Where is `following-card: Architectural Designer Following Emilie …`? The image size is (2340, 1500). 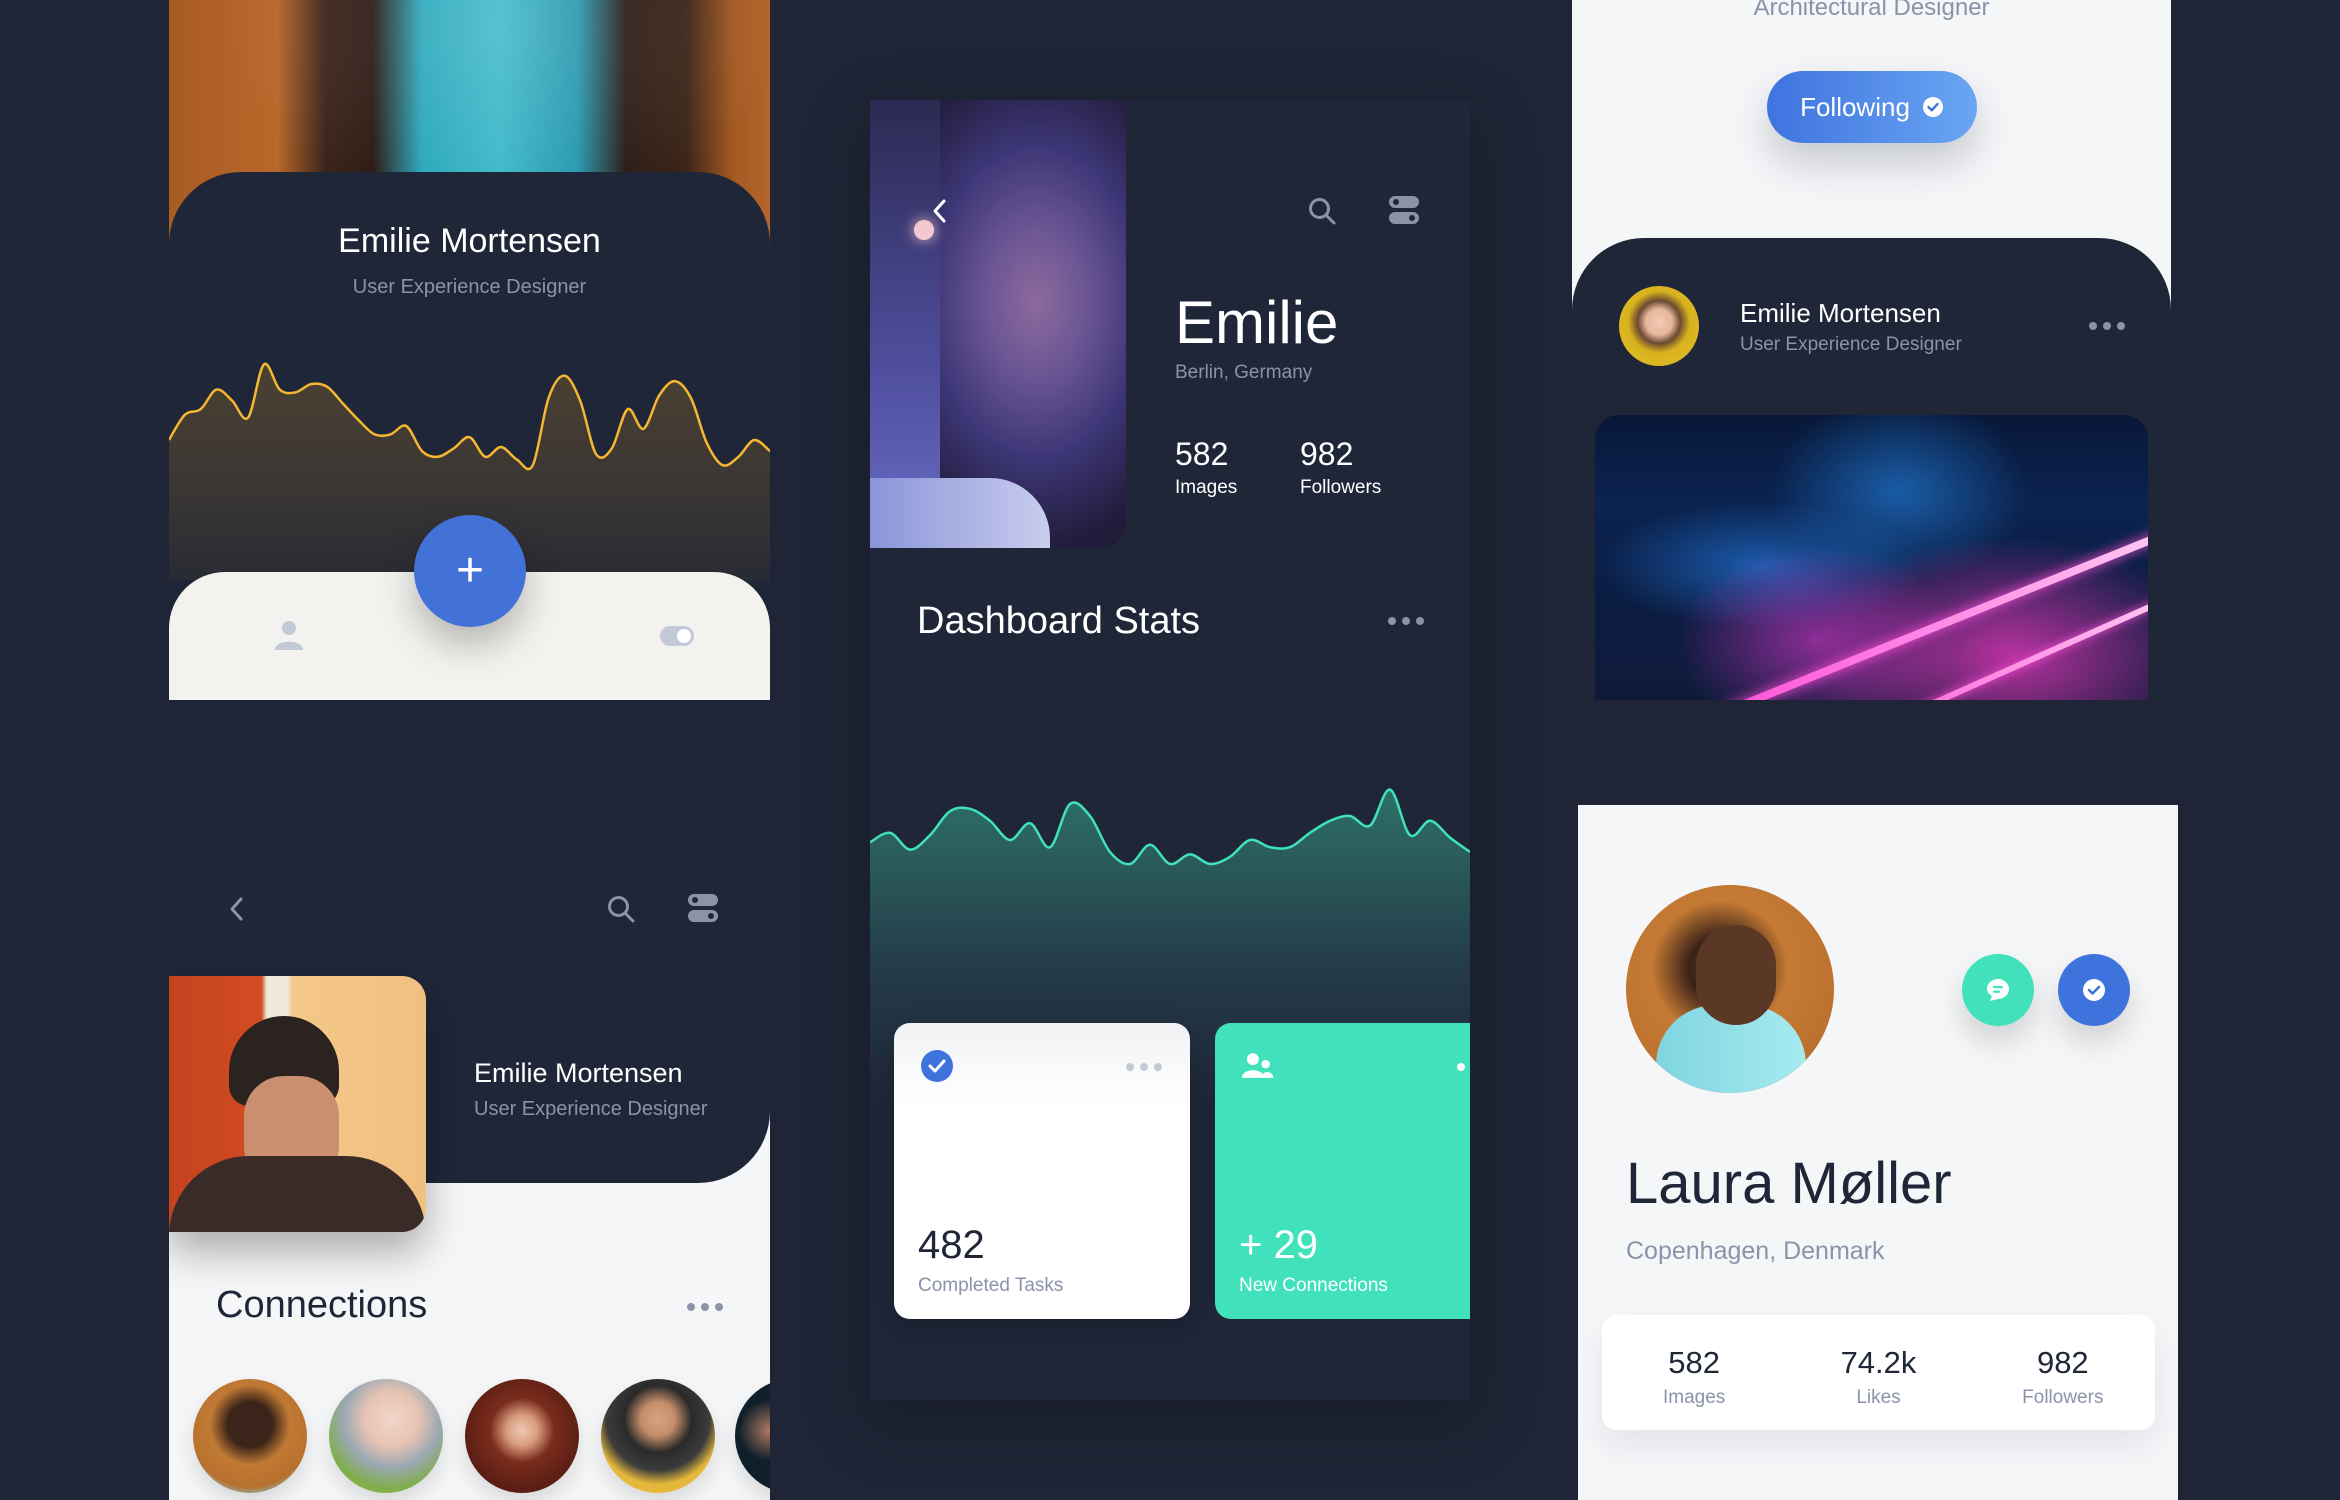
following-card: Architectural Designer Following Emilie … is located at coordinates (1871, 350).